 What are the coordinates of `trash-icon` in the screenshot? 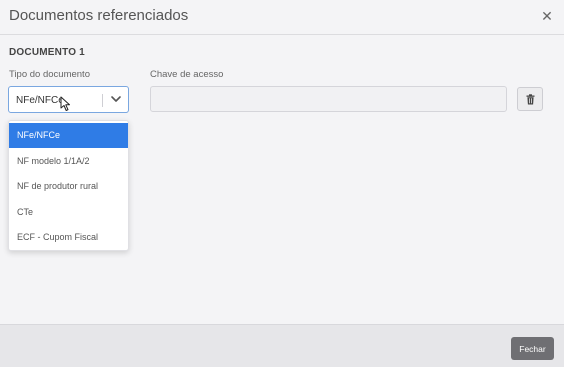 It's located at (530, 99).